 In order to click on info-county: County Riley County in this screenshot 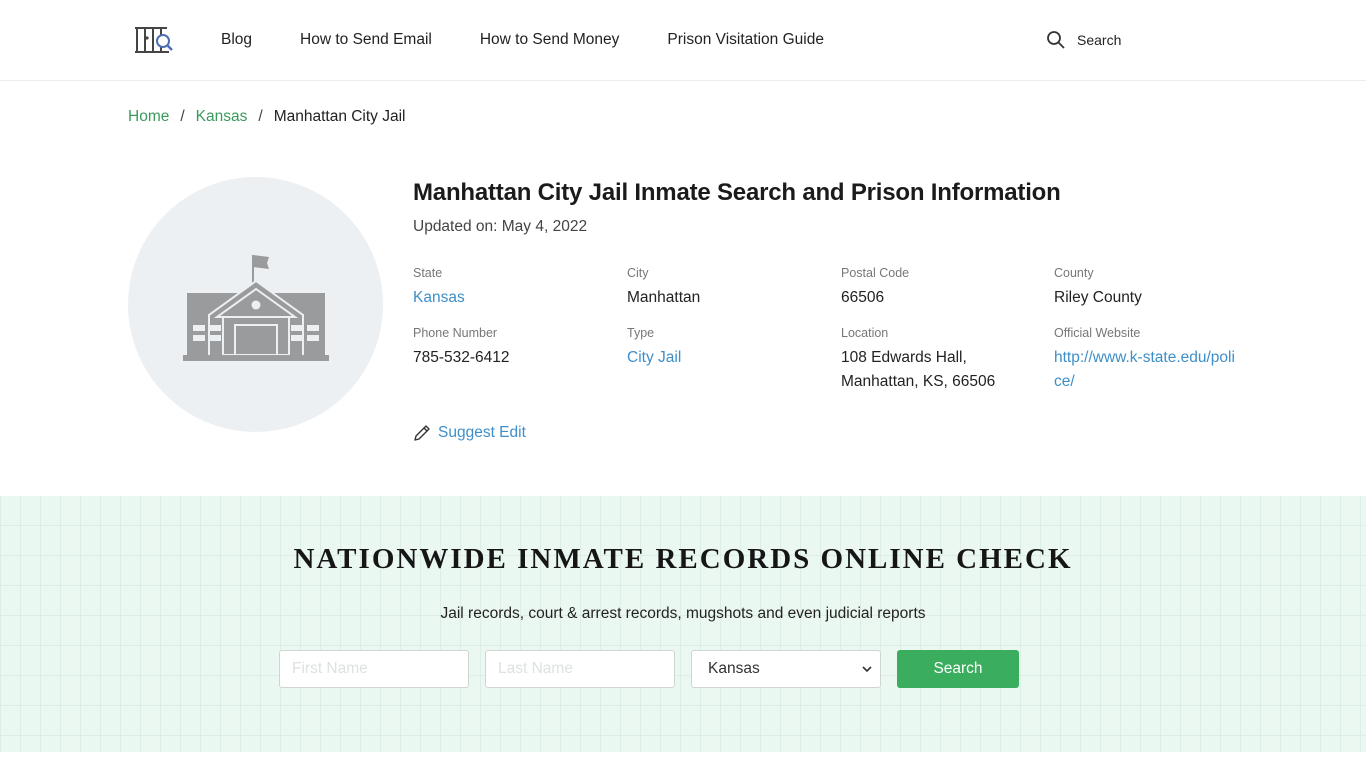, I will do `click(1154, 287)`.